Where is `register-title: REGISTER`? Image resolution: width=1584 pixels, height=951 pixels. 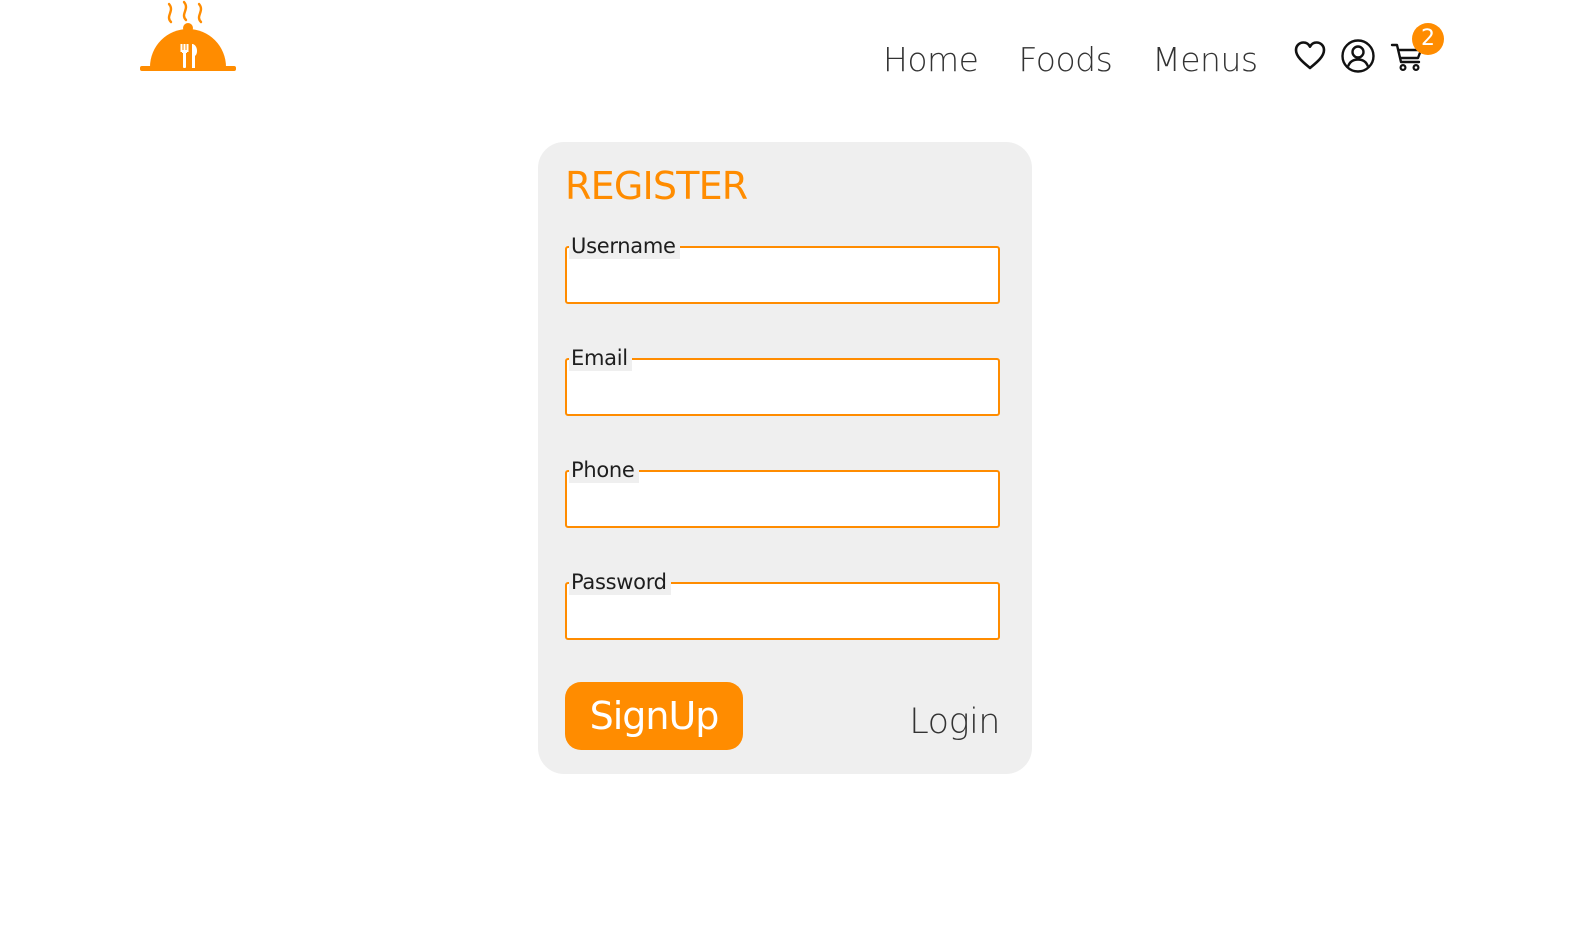
register-title: REGISTER is located at coordinates (656, 186).